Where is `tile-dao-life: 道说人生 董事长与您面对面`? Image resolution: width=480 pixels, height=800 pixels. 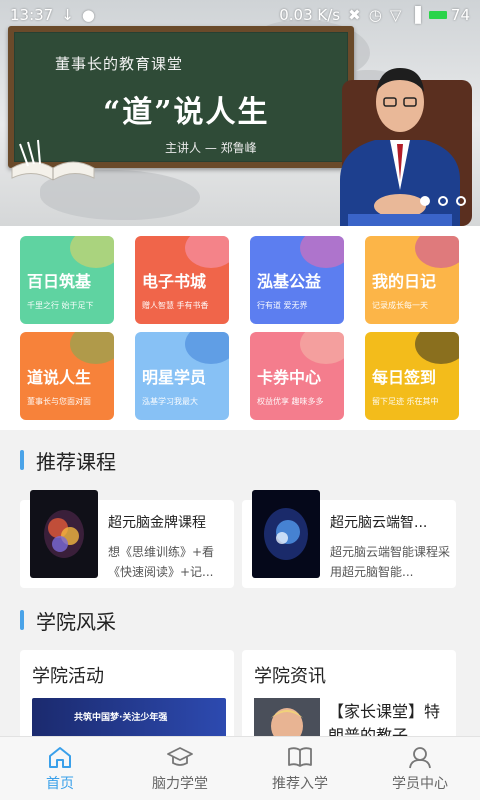 tile-dao-life: 道说人生 董事长与您面对面 is located at coordinates (67, 376).